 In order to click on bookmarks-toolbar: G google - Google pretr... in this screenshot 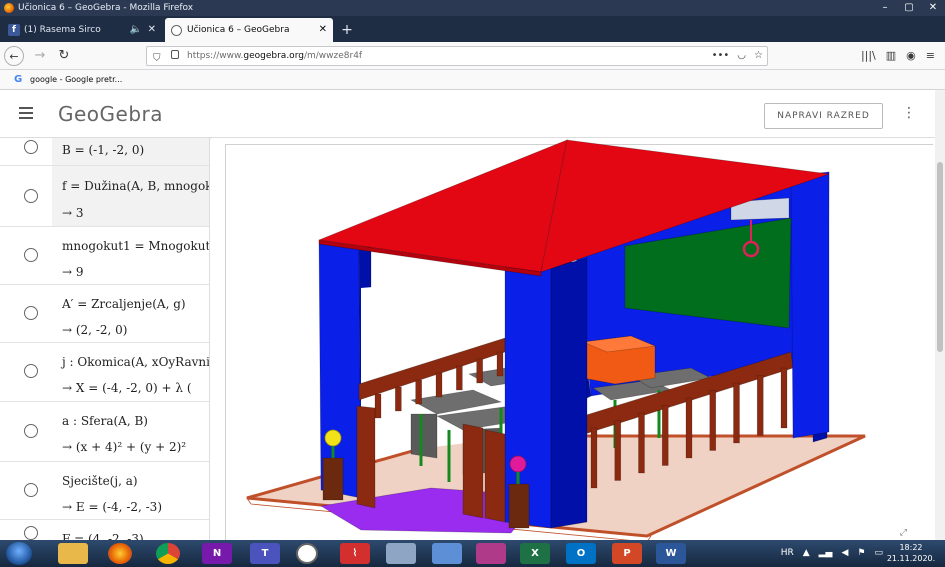, I will do `click(472, 80)`.